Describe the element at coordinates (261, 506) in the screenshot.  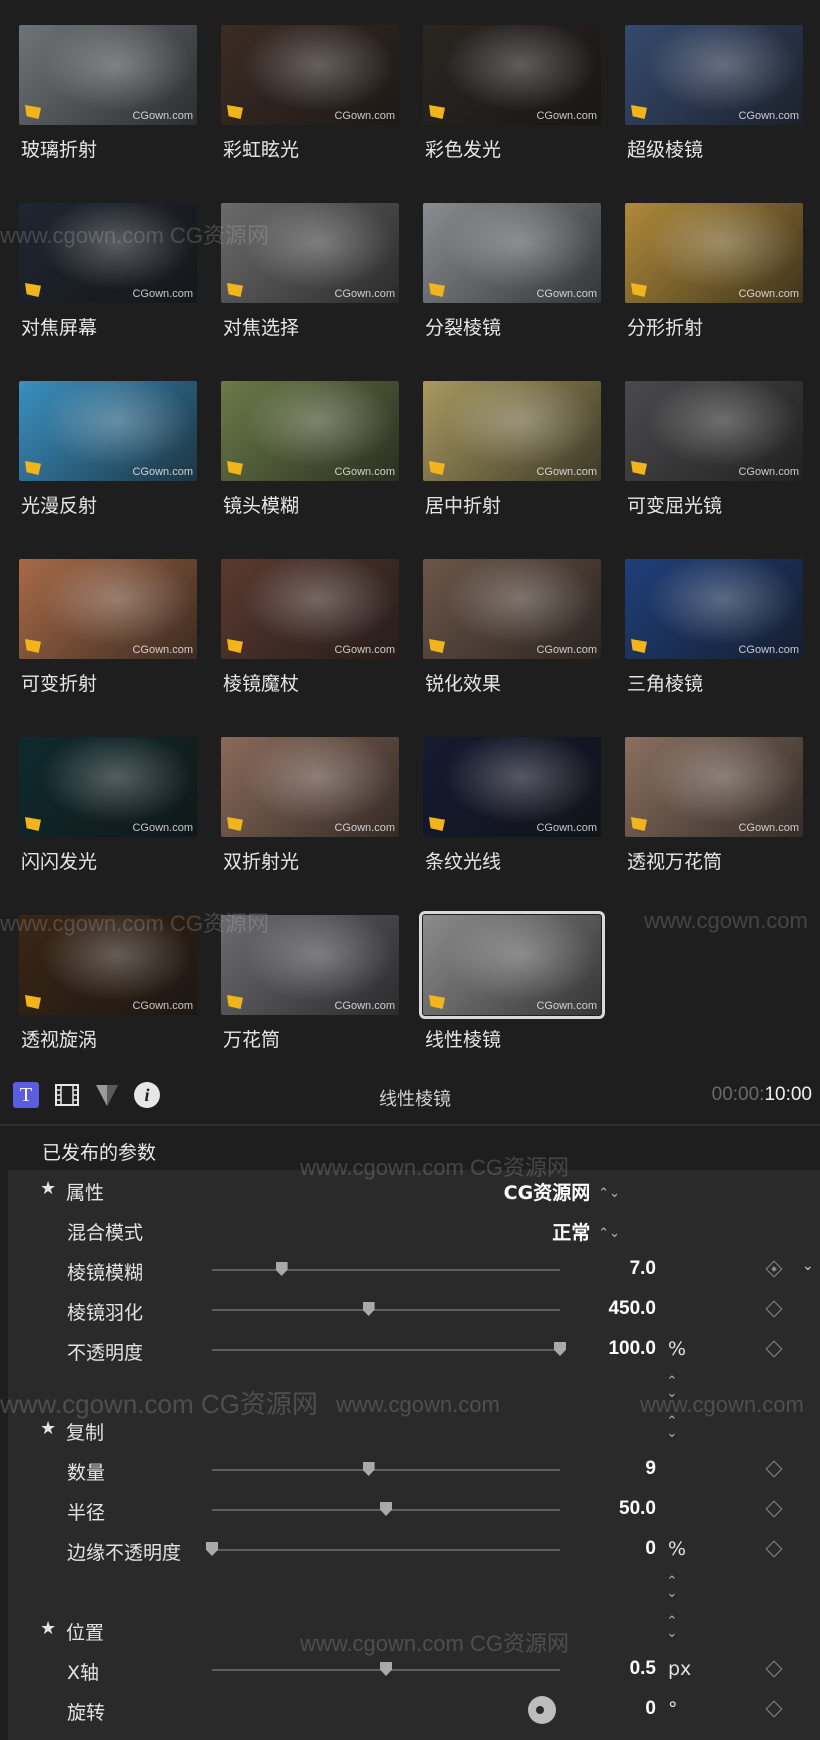
I see `effect-label: 镜头模糊` at that location.